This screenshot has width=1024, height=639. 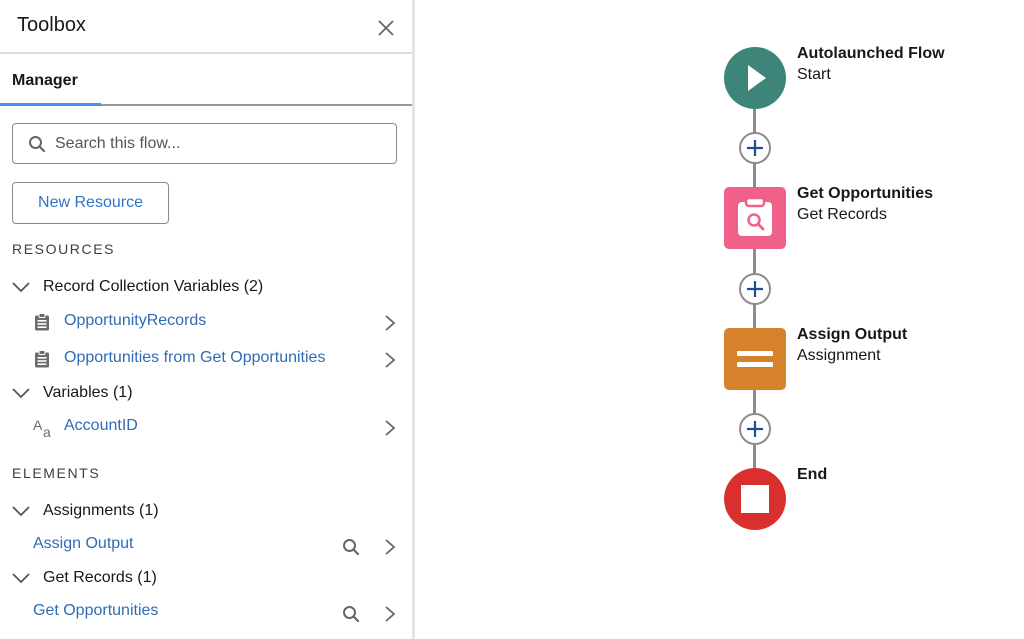 I want to click on clipboard-search-icon, so click(x=755, y=216).